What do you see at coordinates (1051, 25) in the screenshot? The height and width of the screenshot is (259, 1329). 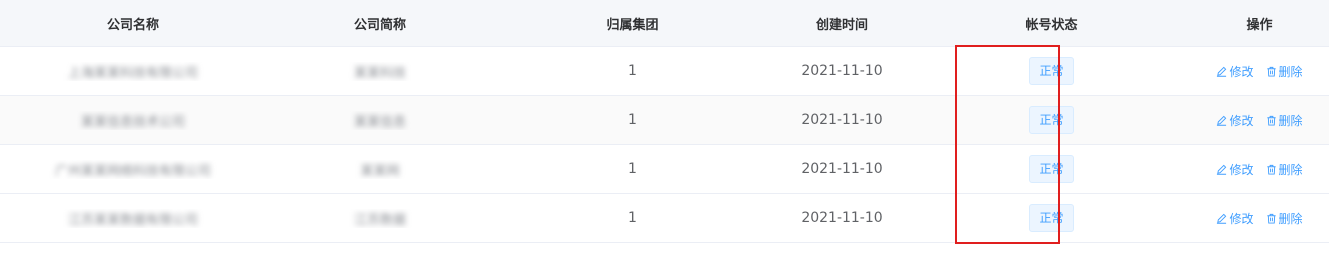 I see `column-account-status: 帐号状态` at bounding box center [1051, 25].